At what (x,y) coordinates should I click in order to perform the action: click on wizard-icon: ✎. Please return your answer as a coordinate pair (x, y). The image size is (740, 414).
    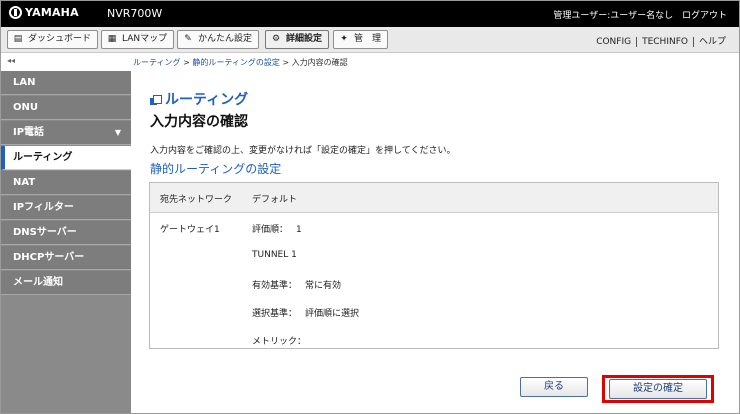
    Looking at the image, I should click on (188, 39).